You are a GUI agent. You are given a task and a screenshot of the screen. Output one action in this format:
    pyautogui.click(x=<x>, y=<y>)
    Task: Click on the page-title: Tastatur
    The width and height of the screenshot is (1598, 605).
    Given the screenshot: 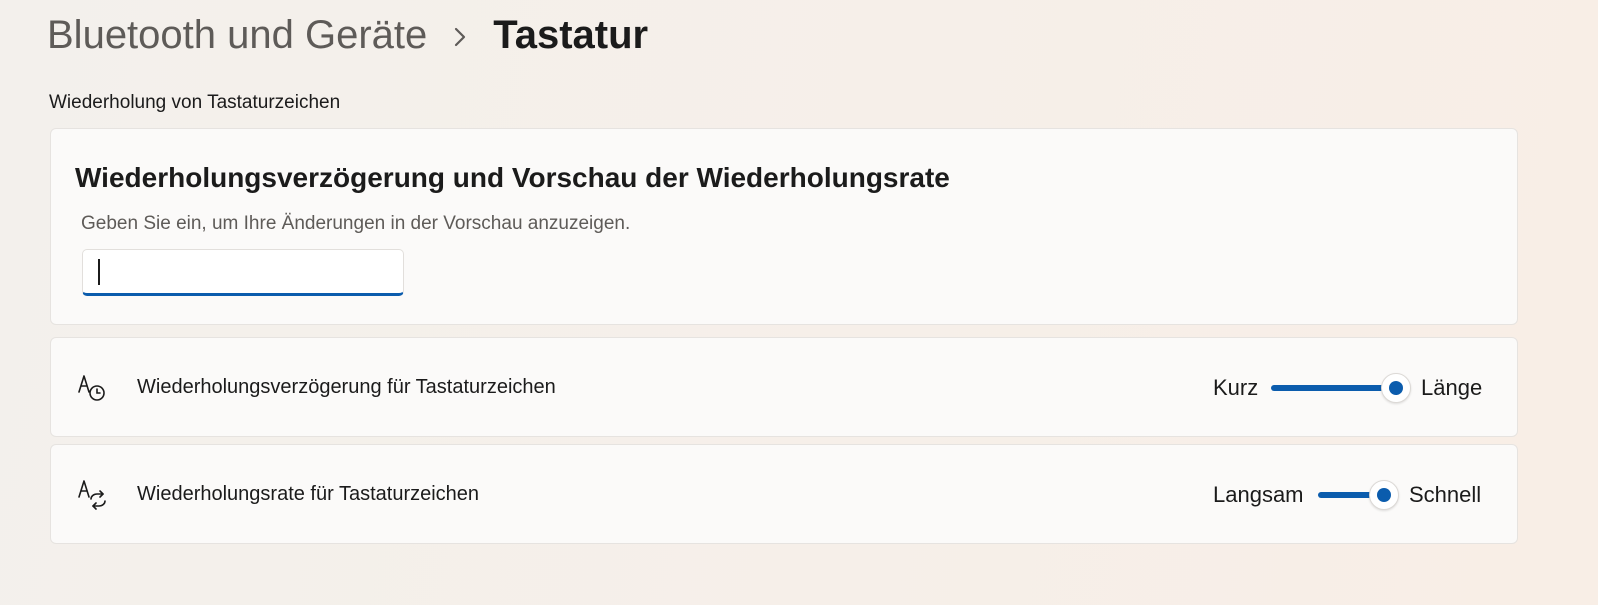 What is the action you would take?
    pyautogui.click(x=571, y=34)
    